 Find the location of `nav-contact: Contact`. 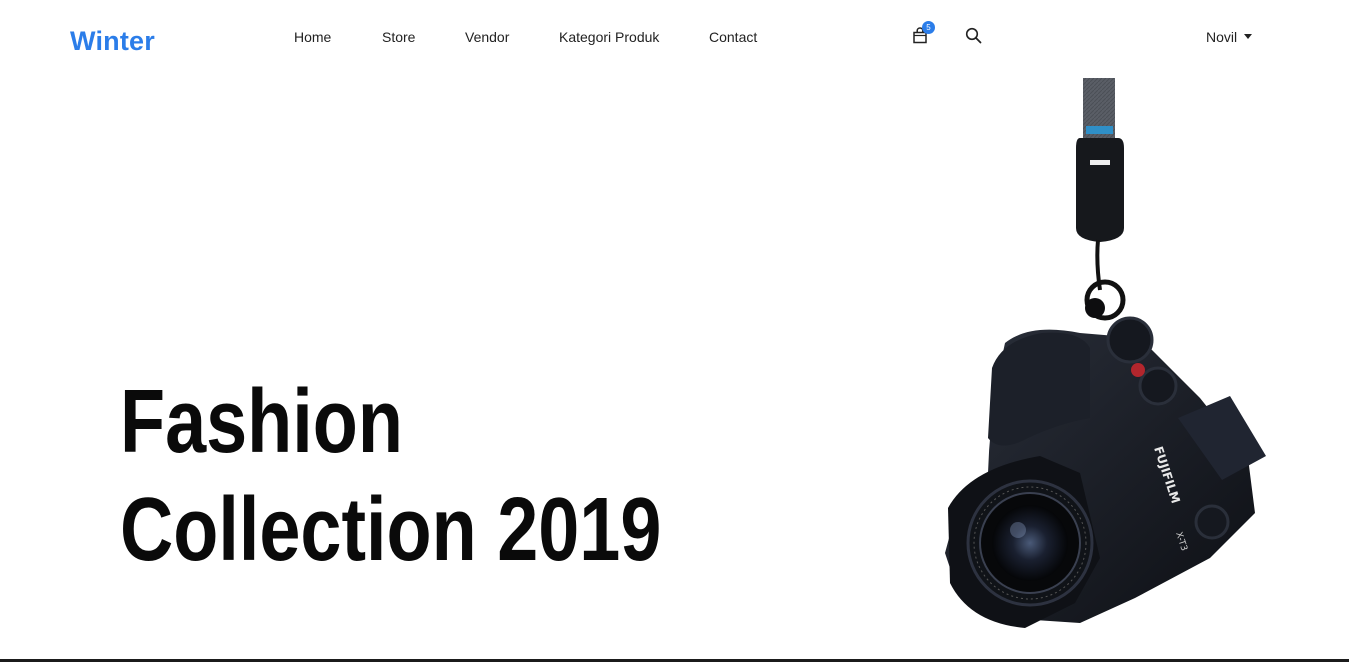

nav-contact: Contact is located at coordinates (733, 37).